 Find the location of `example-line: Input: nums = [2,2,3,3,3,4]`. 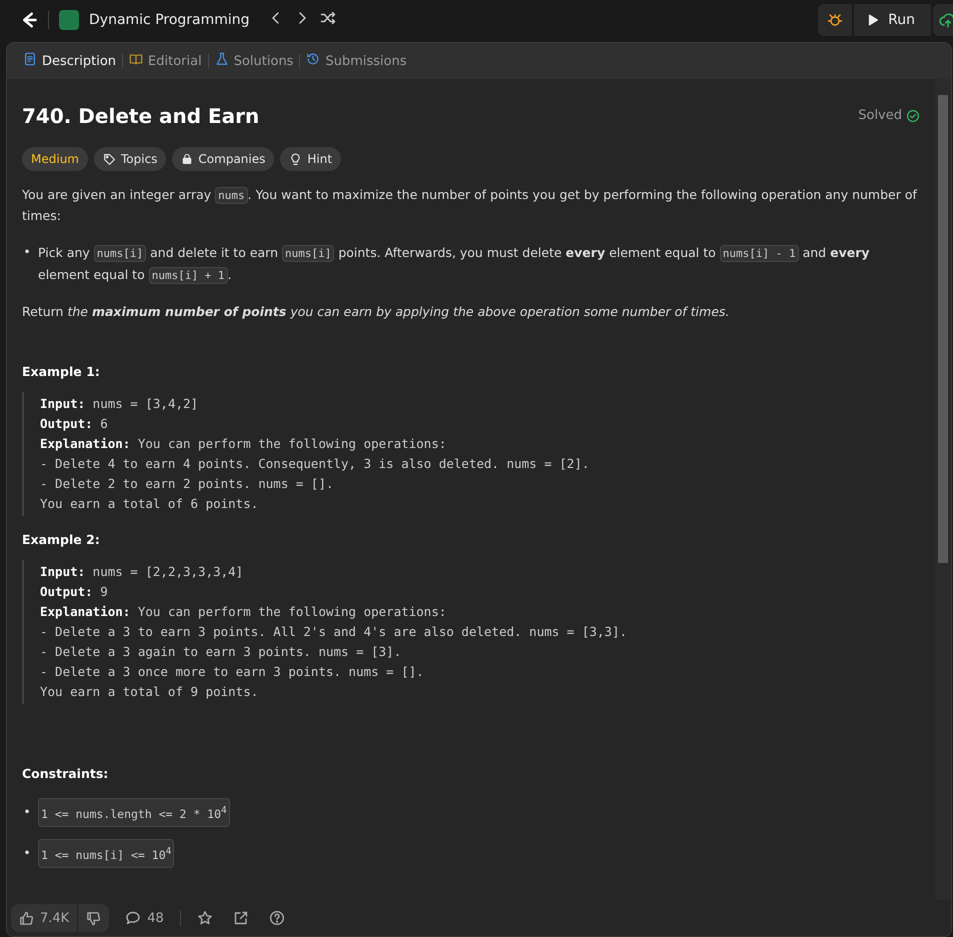

example-line: Input: nums = [2,2,3,3,3,4] is located at coordinates (142, 572).